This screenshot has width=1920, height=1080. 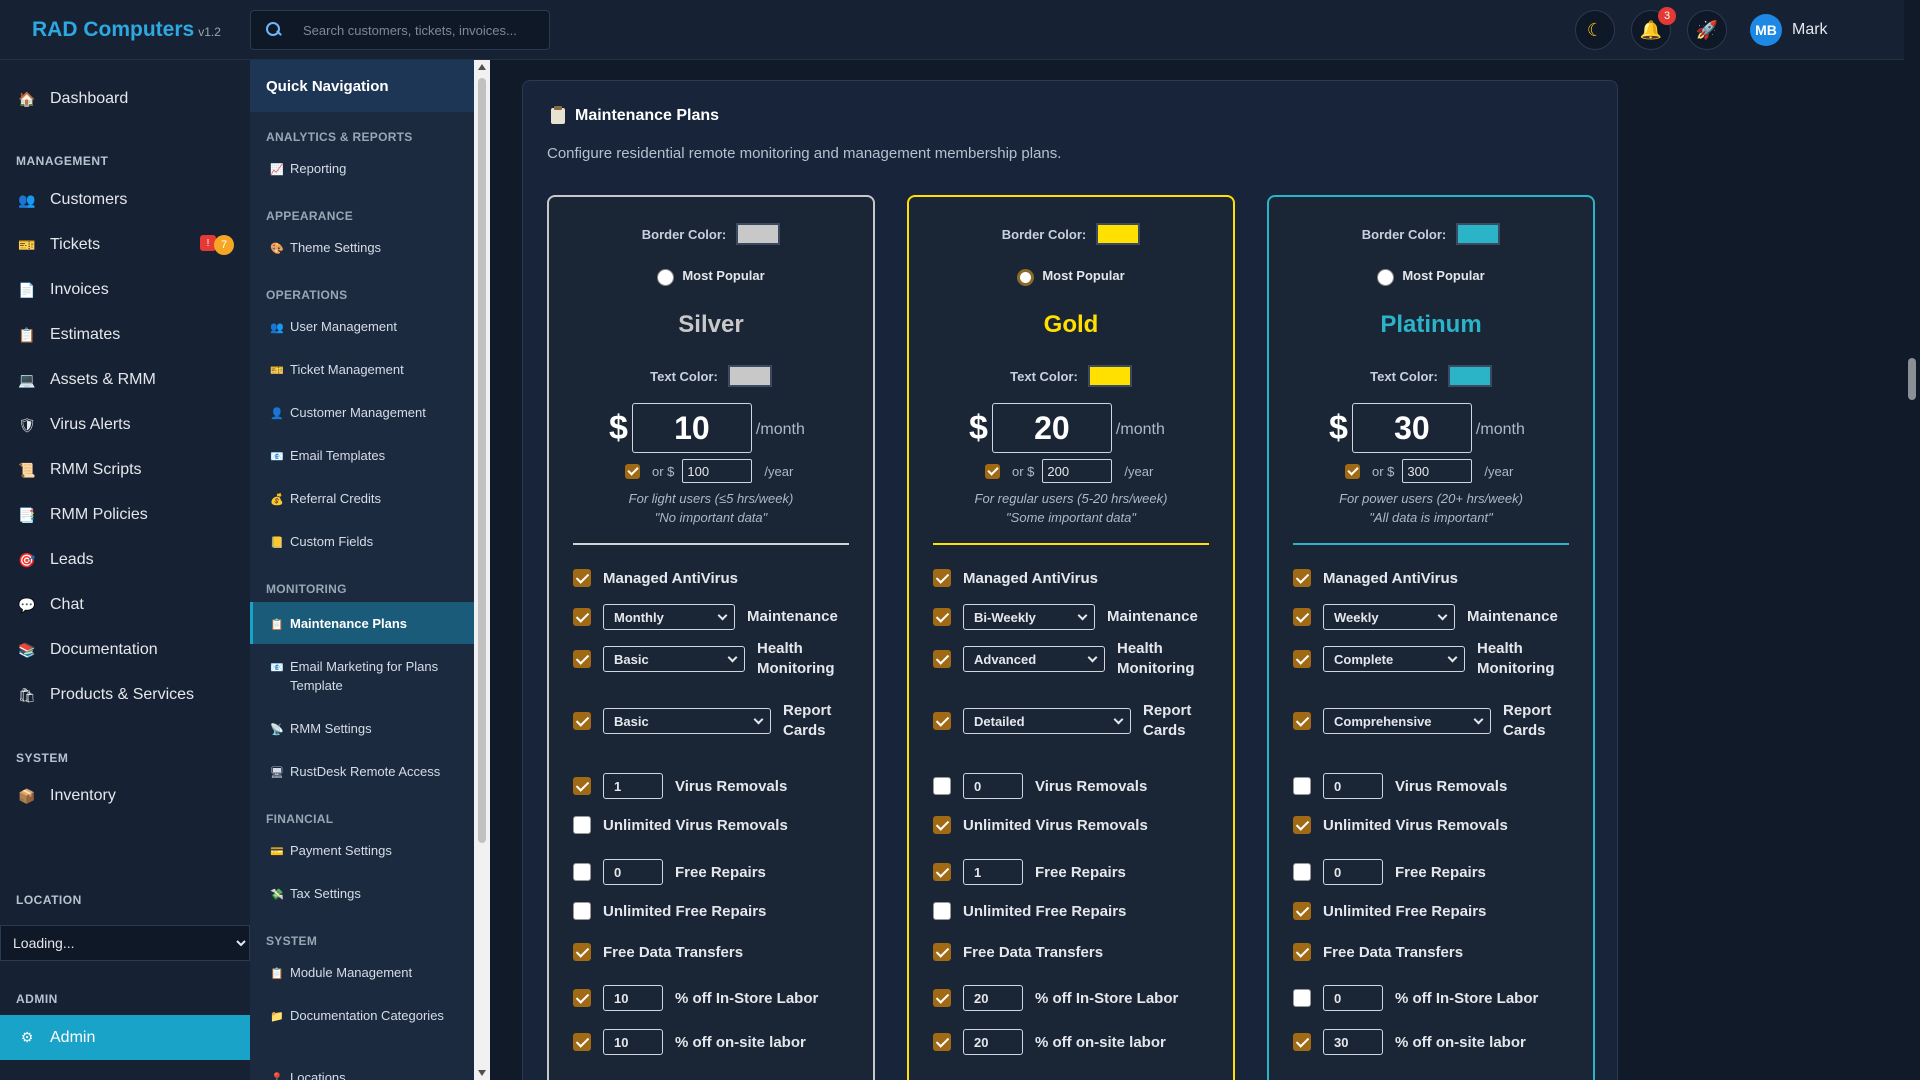 What do you see at coordinates (993, 872) in the screenshot?
I see `free-repairs-input: 1` at bounding box center [993, 872].